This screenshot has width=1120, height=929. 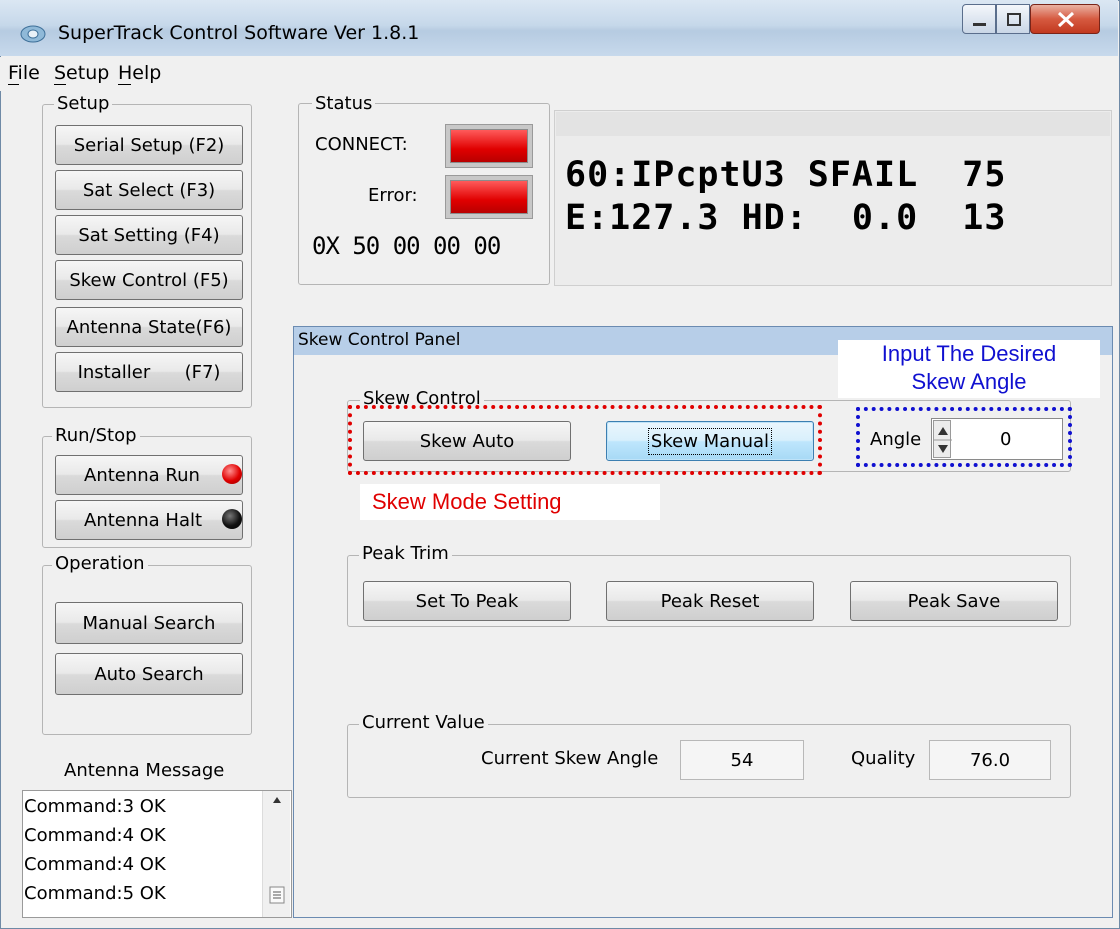 I want to click on peak-reset-button: Peak Reset, so click(x=710, y=601).